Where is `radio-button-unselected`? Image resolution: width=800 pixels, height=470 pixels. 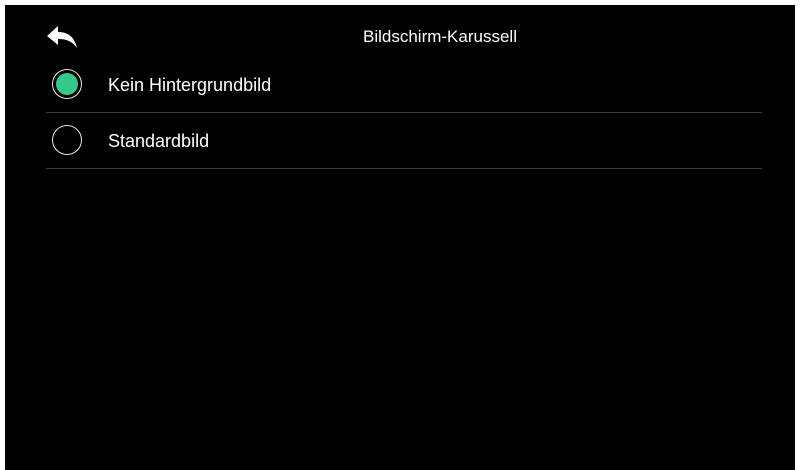 radio-button-unselected is located at coordinates (67, 139).